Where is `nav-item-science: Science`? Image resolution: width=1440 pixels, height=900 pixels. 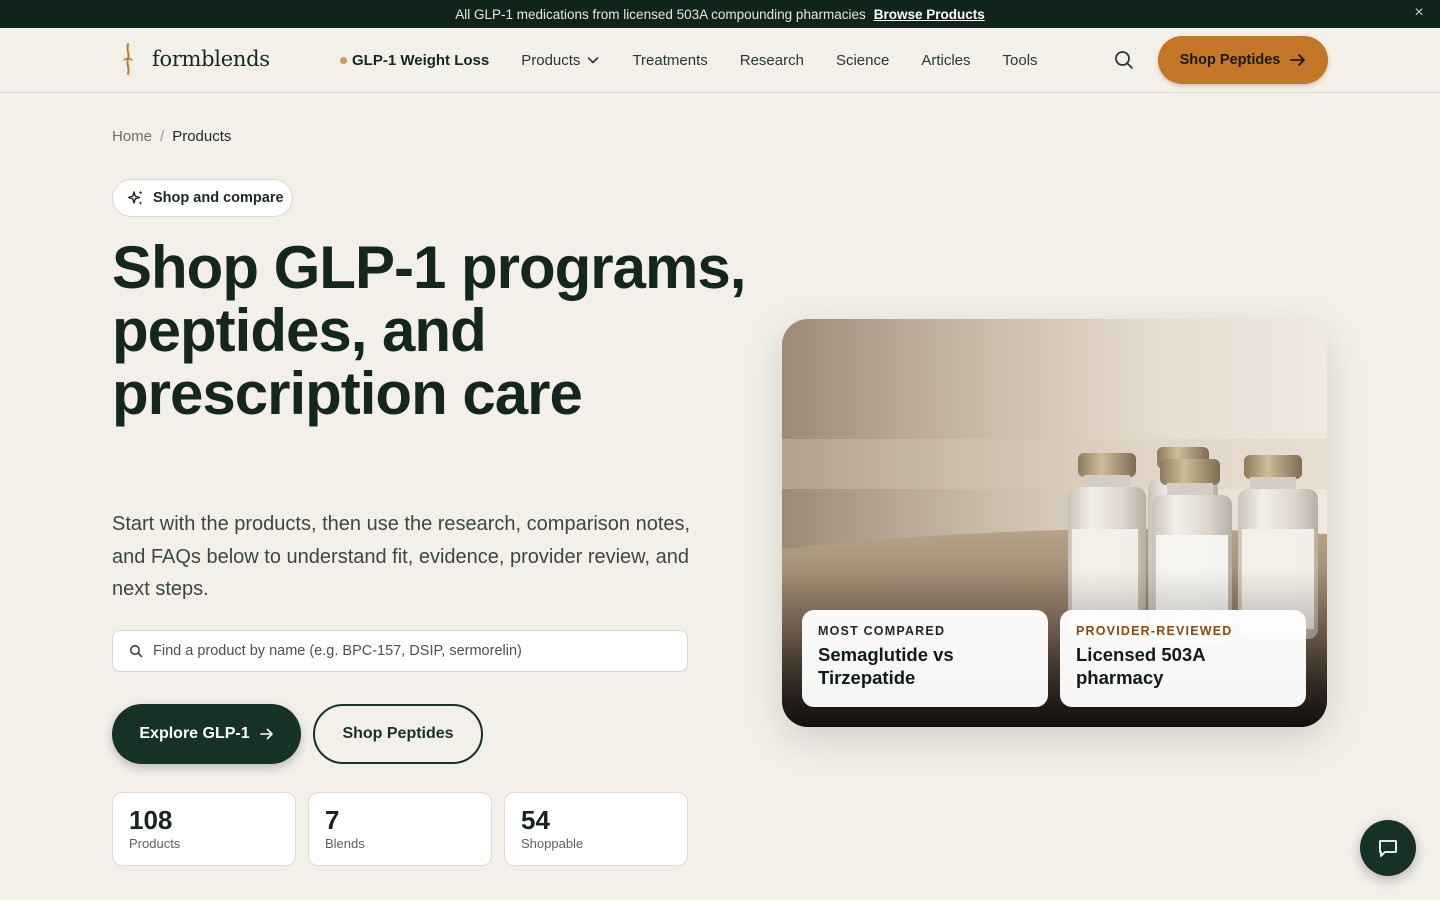
nav-item-science: Science is located at coordinates (862, 60).